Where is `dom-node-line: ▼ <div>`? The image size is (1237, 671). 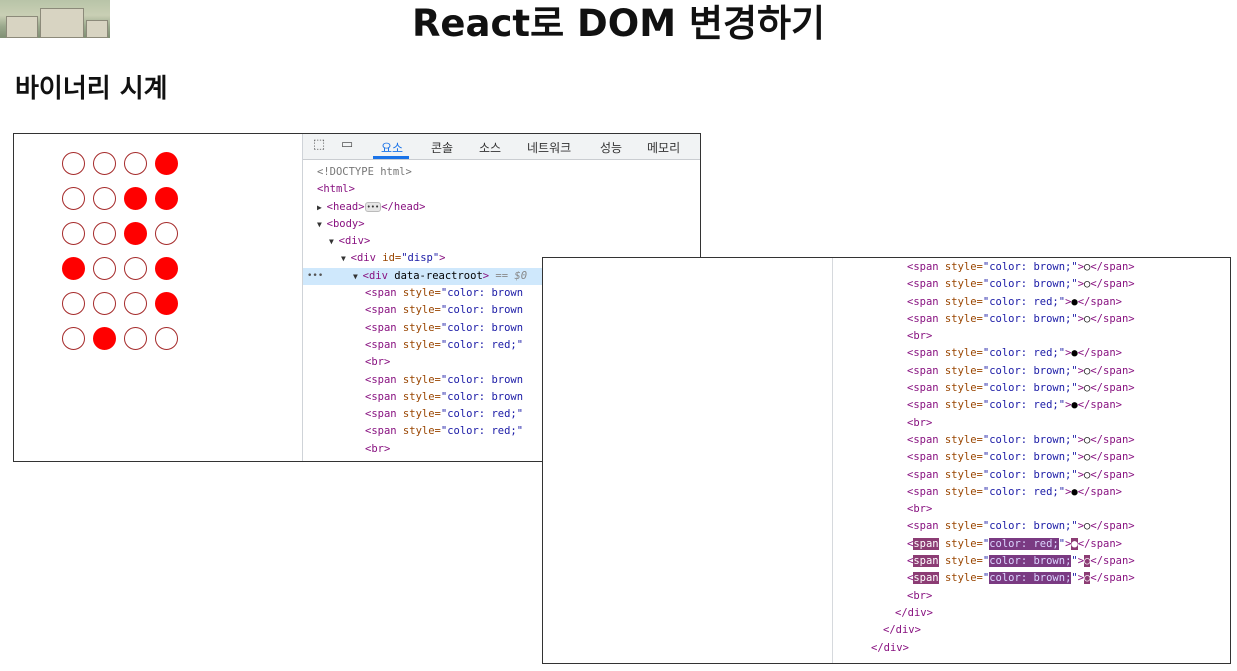 dom-node-line: ▼ <div> is located at coordinates (501, 241).